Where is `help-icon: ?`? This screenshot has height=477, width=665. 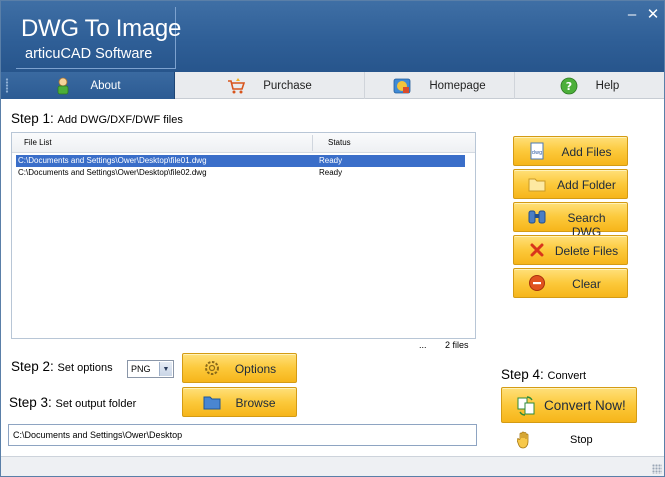
help-icon: ? is located at coordinates (569, 85).